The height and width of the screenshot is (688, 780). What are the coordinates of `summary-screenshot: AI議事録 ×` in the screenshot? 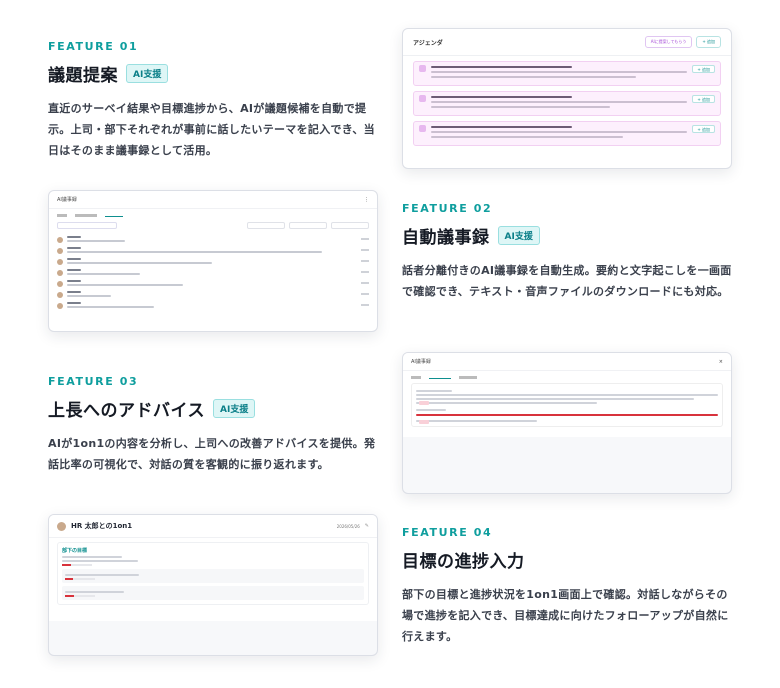 It's located at (567, 423).